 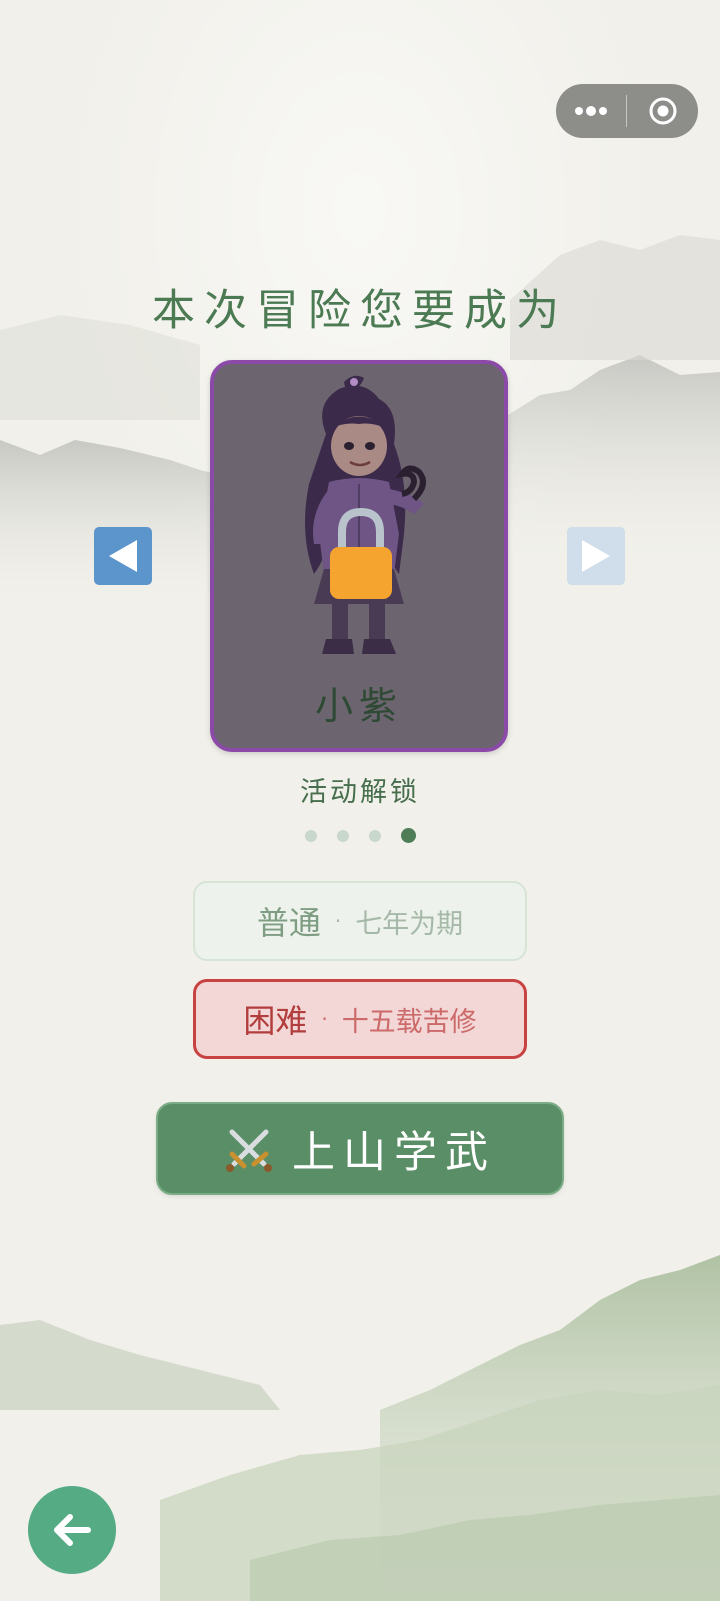 I want to click on page-title: 本次冒险您要成为, so click(x=360, y=311).